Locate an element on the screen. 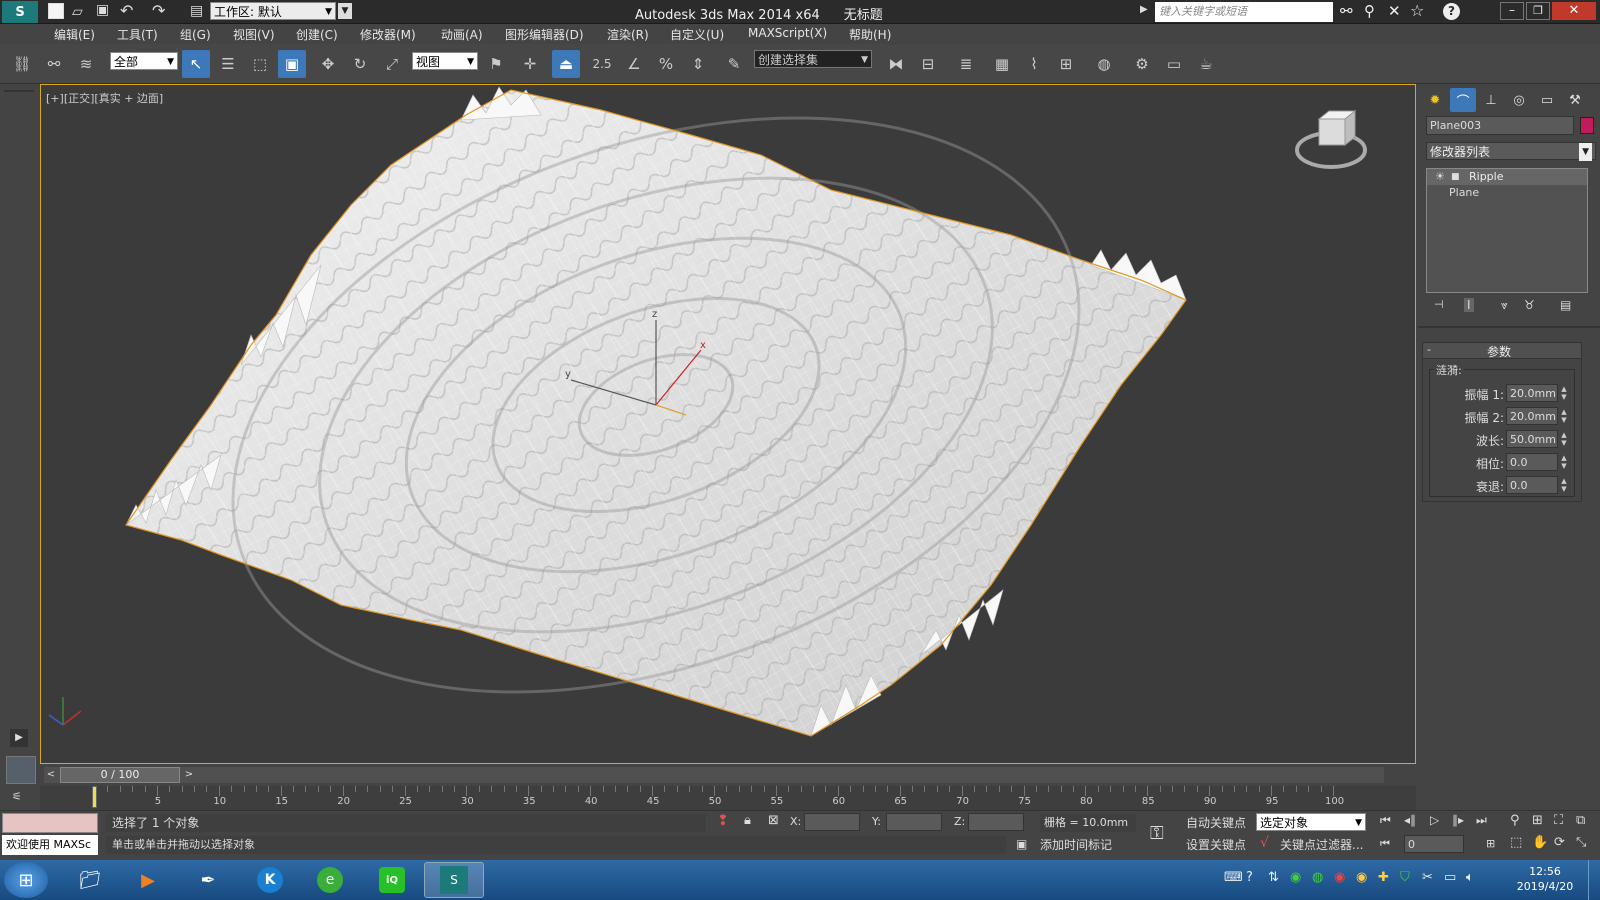 The height and width of the screenshot is (900, 1600). param-value-field: 0.0 is located at coordinates (1532, 485).